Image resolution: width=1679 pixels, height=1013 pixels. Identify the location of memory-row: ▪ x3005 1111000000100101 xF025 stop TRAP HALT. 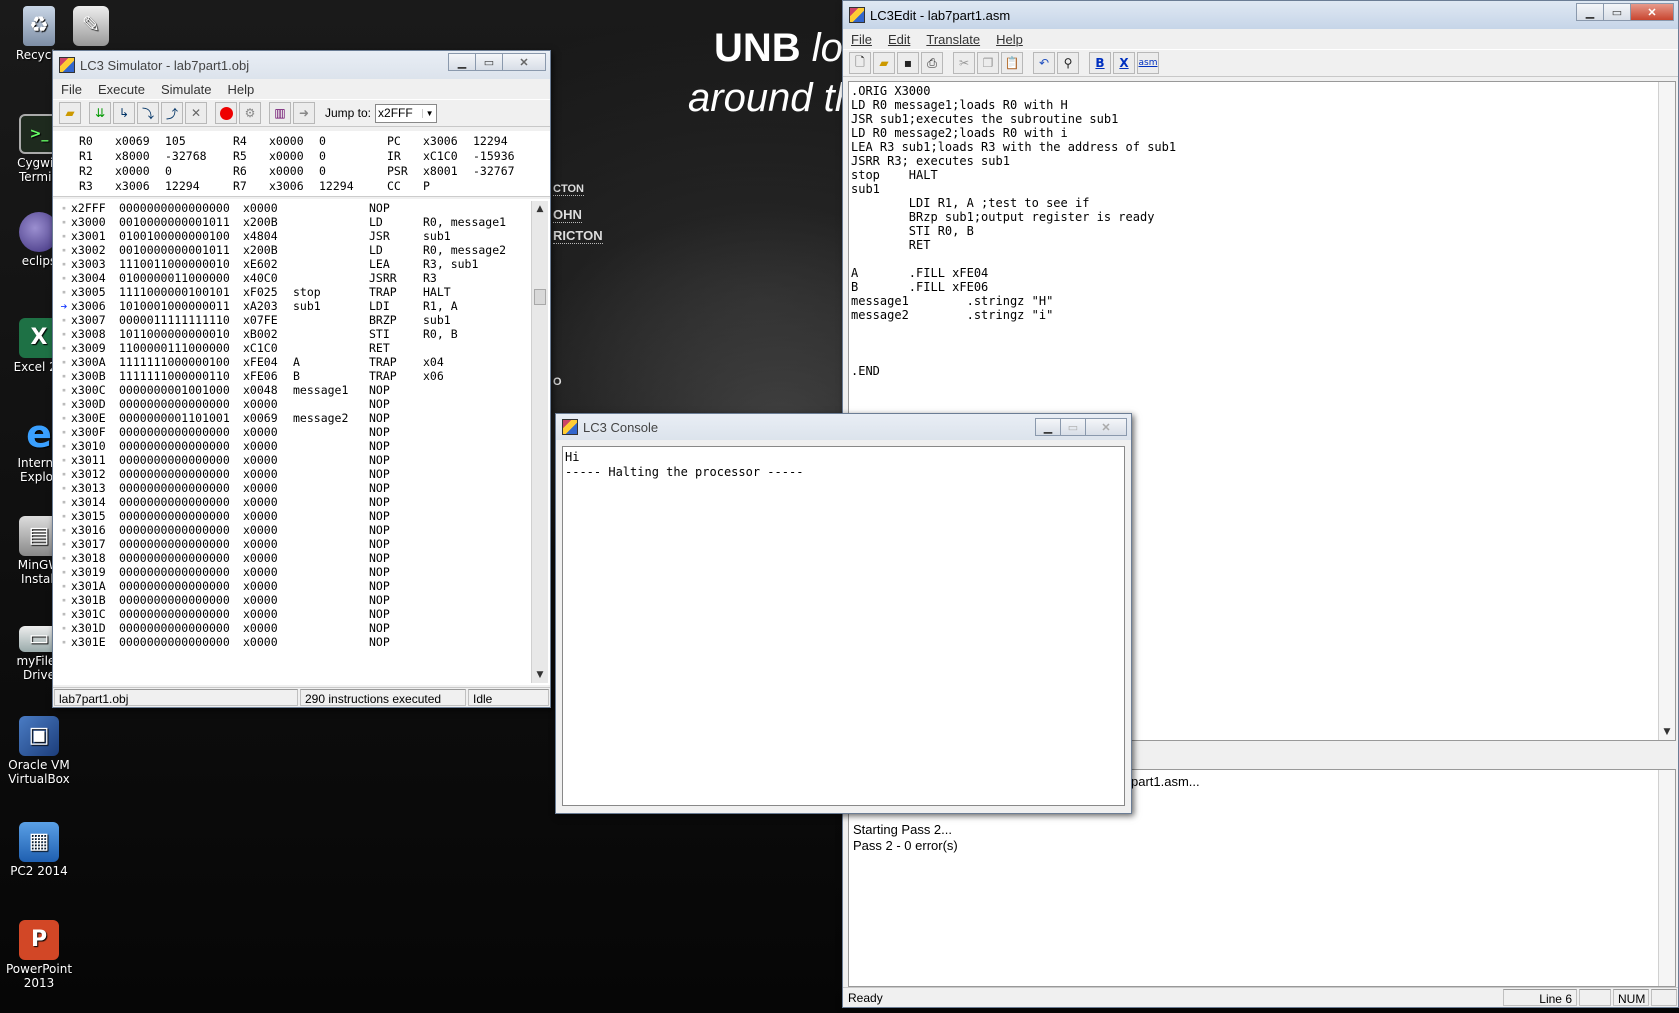
(295, 292).